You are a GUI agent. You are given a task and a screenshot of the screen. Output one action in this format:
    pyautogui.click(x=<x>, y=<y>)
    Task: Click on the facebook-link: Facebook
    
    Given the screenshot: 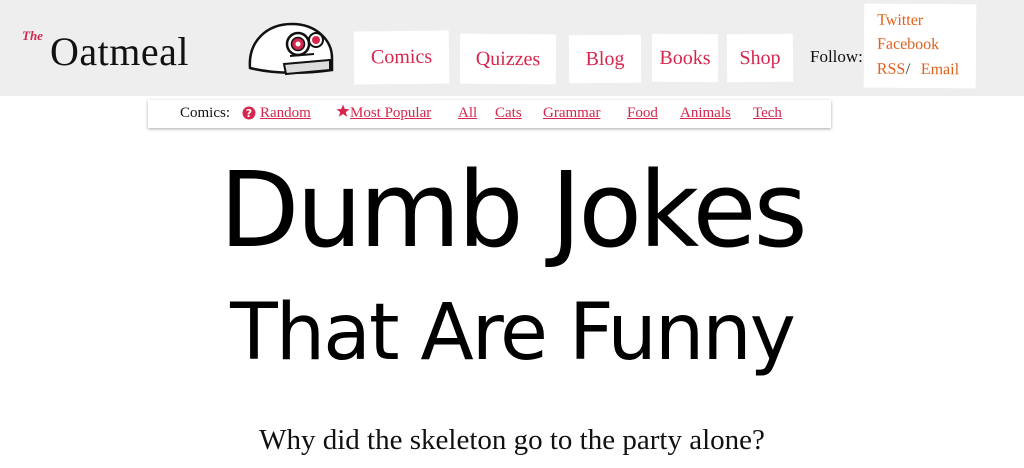 What is the action you would take?
    pyautogui.click(x=908, y=45)
    